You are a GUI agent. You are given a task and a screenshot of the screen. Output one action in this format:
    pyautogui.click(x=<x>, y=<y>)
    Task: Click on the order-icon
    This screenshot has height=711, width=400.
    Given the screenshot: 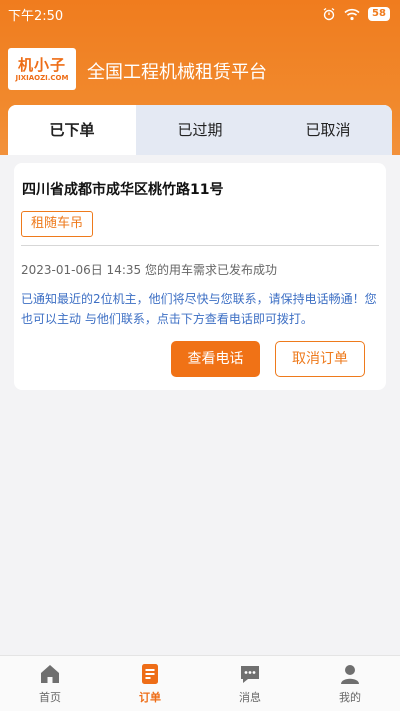 What is the action you would take?
    pyautogui.click(x=150, y=674)
    